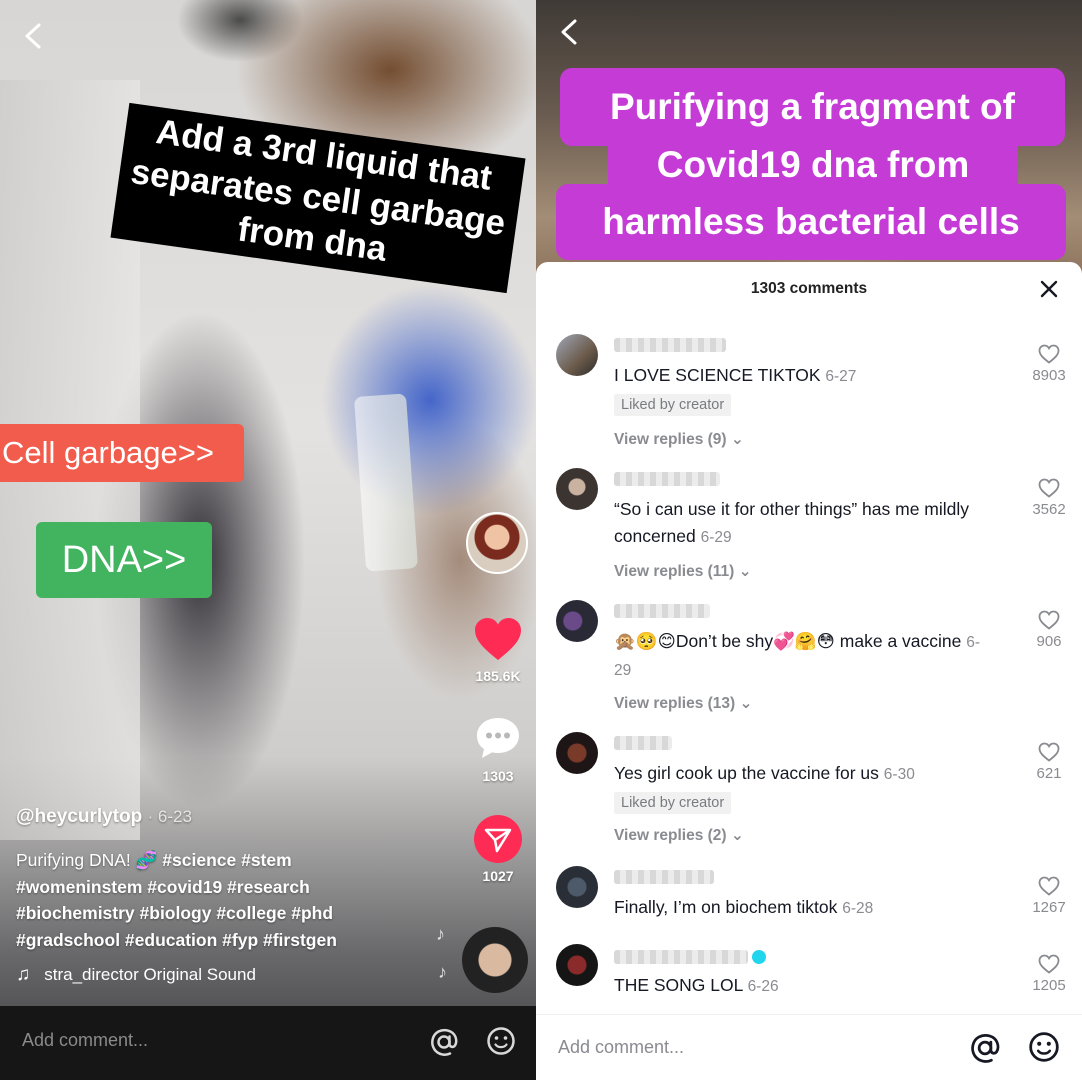  Describe the element at coordinates (674, 703) in the screenshot. I see `view-replies-label: View replies (13)` at that location.